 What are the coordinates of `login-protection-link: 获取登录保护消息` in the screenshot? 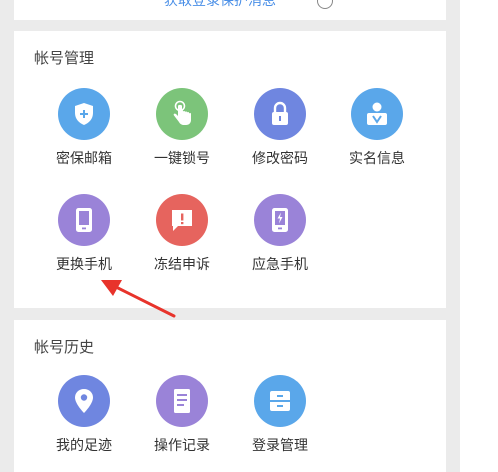 It's located at (220, 5).